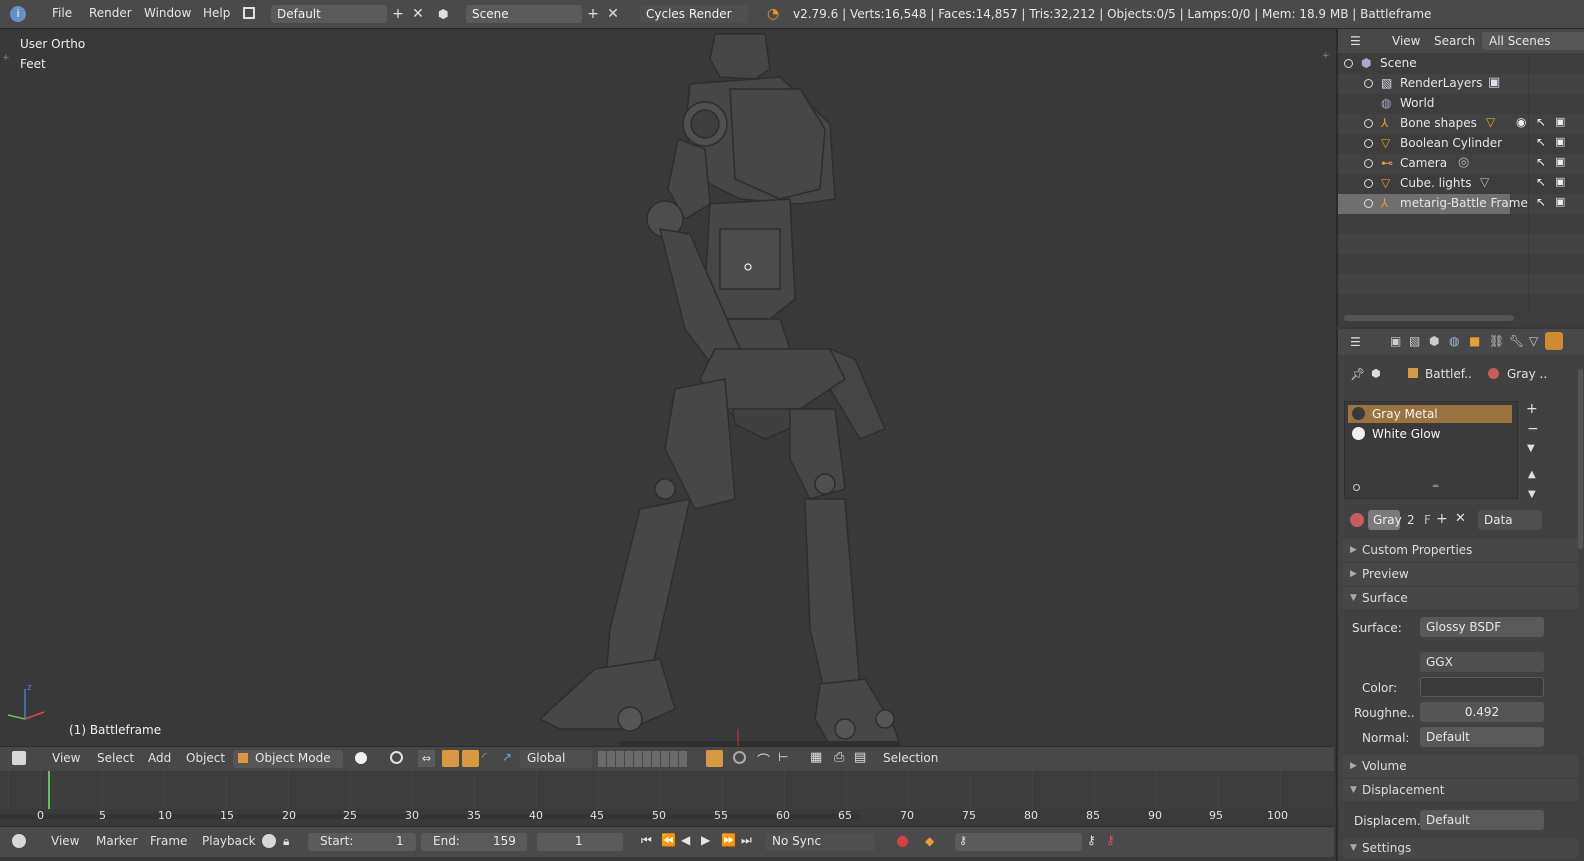 The image size is (1584, 861). I want to click on menu-add: Add, so click(159, 758).